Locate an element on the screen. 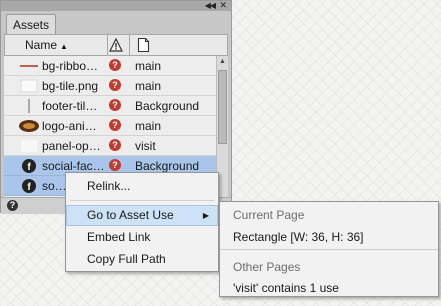 The image size is (441, 306). asset-row: footer-til… ? Background is located at coordinates (110, 106).